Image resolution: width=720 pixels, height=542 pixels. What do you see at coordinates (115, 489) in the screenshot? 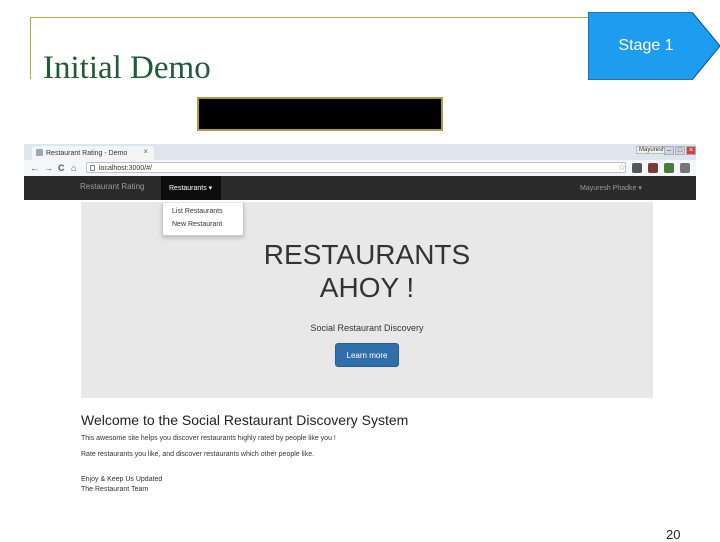
I see `signoff-line: The Restaurant Team` at bounding box center [115, 489].